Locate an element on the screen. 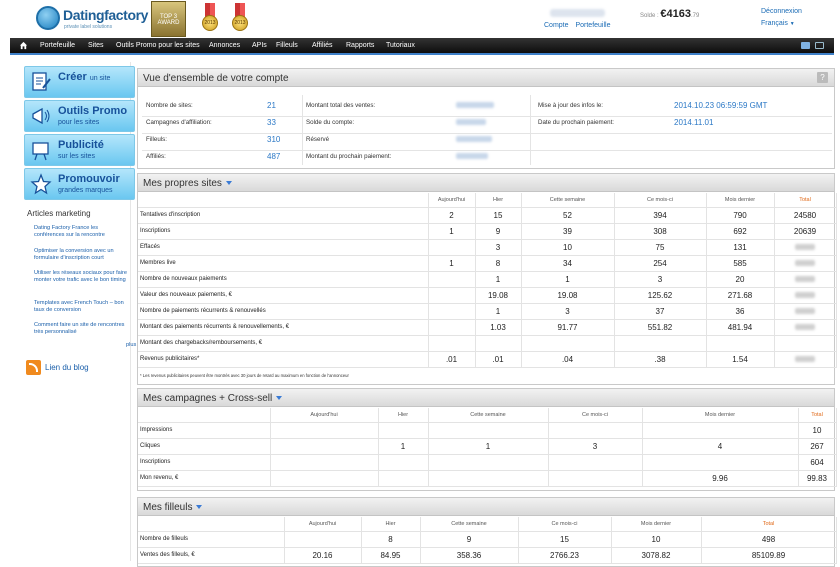  sidebar-button-promouvoir: Promouvoir grandes marques is located at coordinates (79, 184).